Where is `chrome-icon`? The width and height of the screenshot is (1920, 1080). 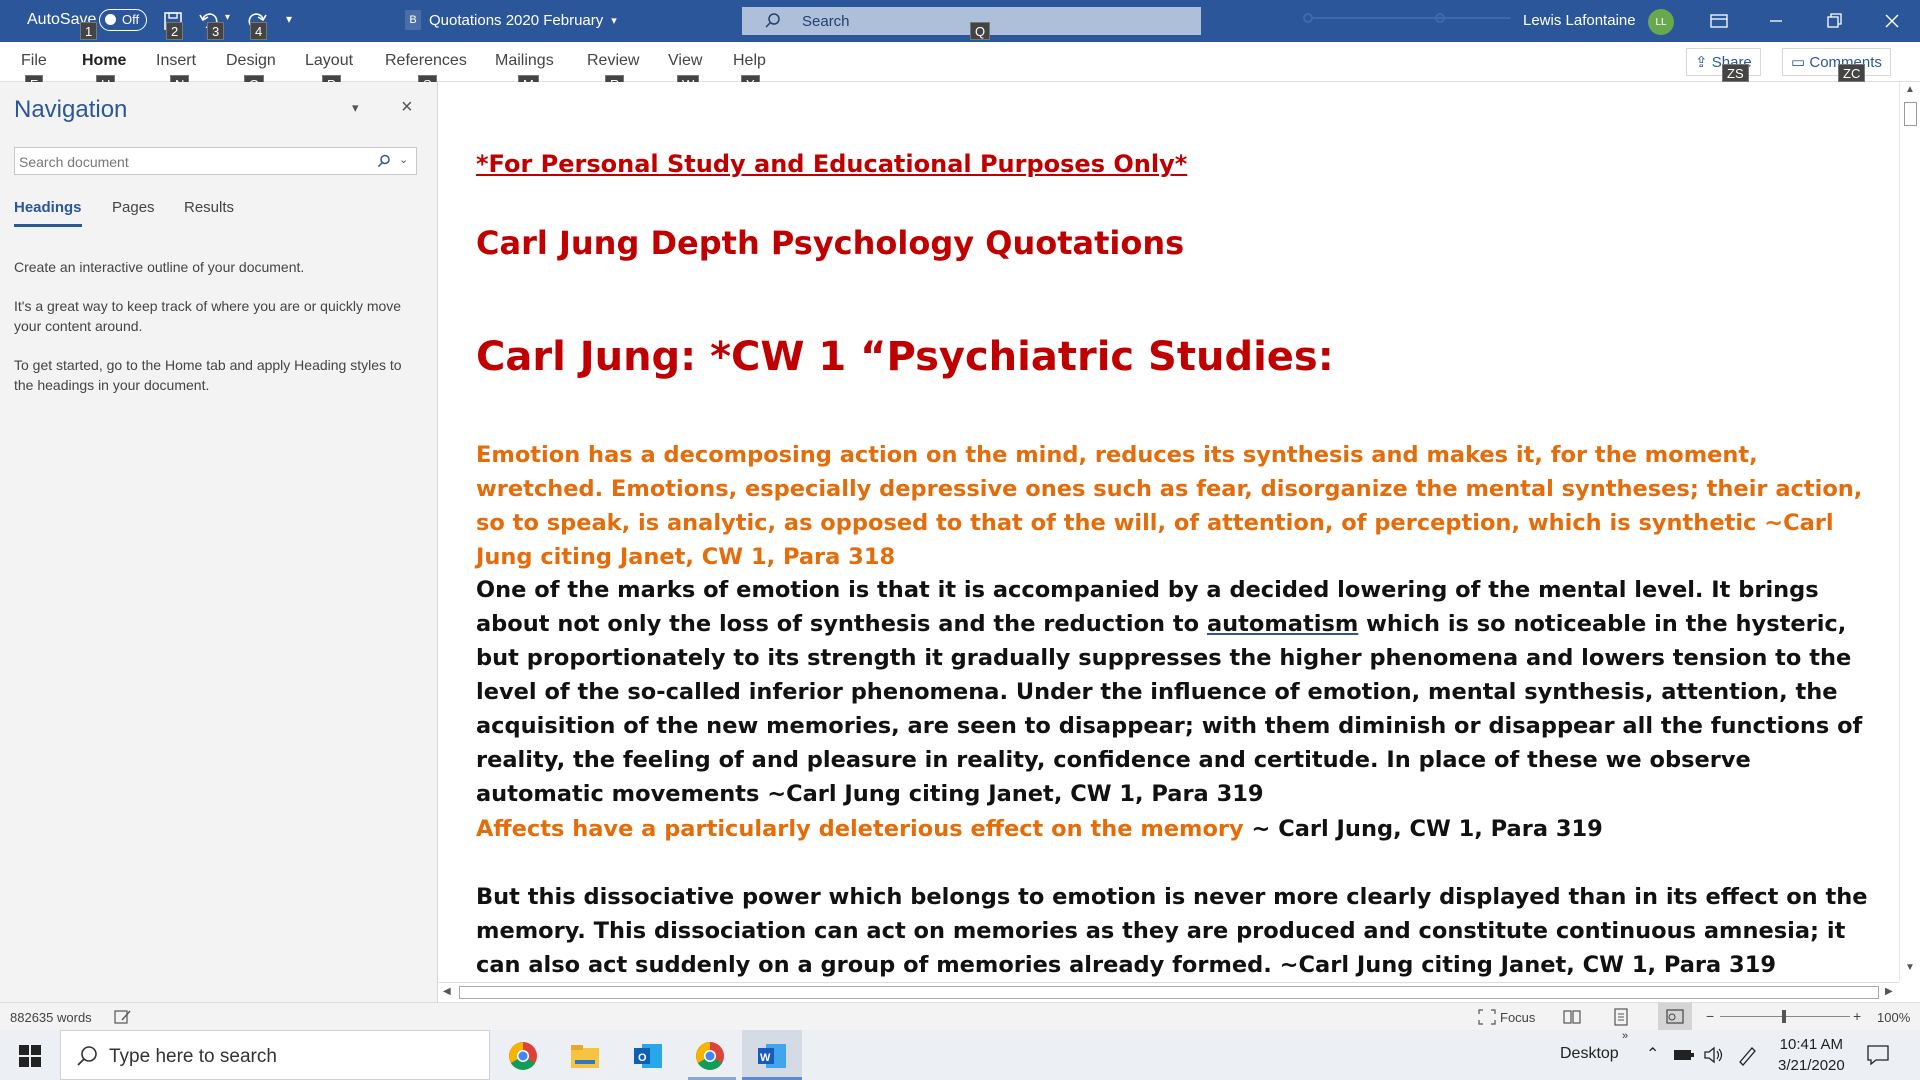 chrome-icon is located at coordinates (523, 1056).